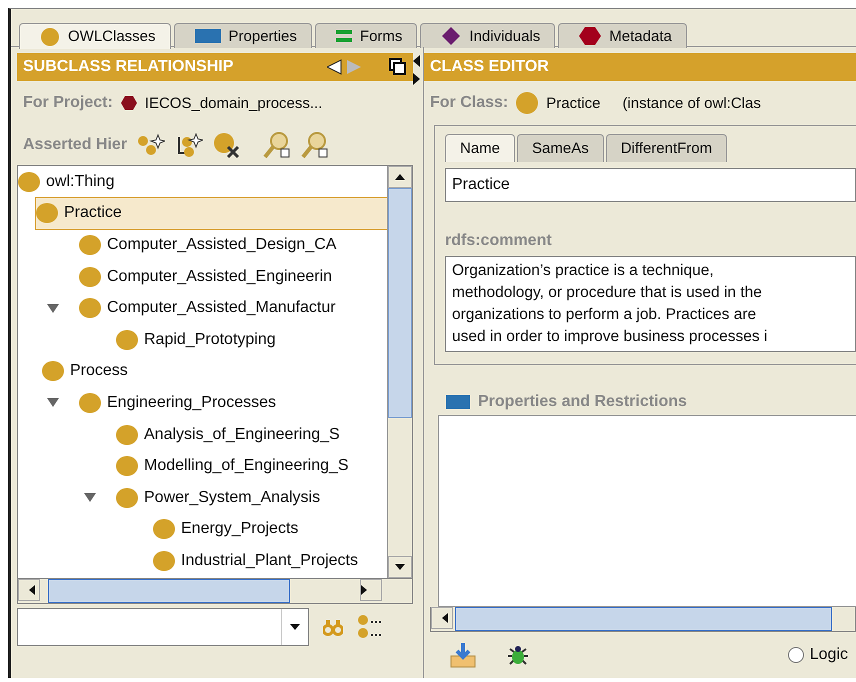 The image size is (856, 682). I want to click on tab: DifferentFrom, so click(667, 148).